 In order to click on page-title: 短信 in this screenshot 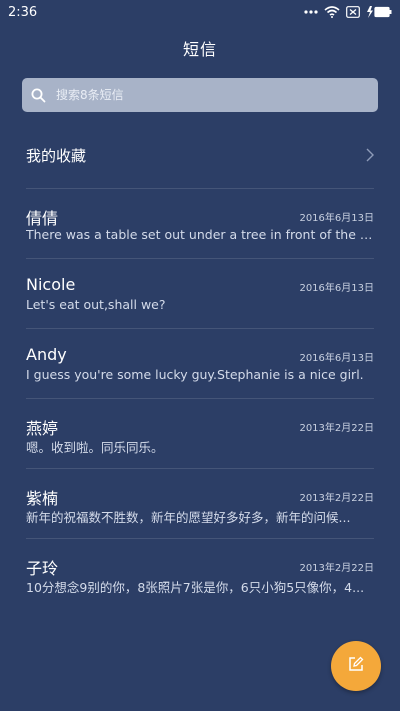, I will do `click(199, 49)`.